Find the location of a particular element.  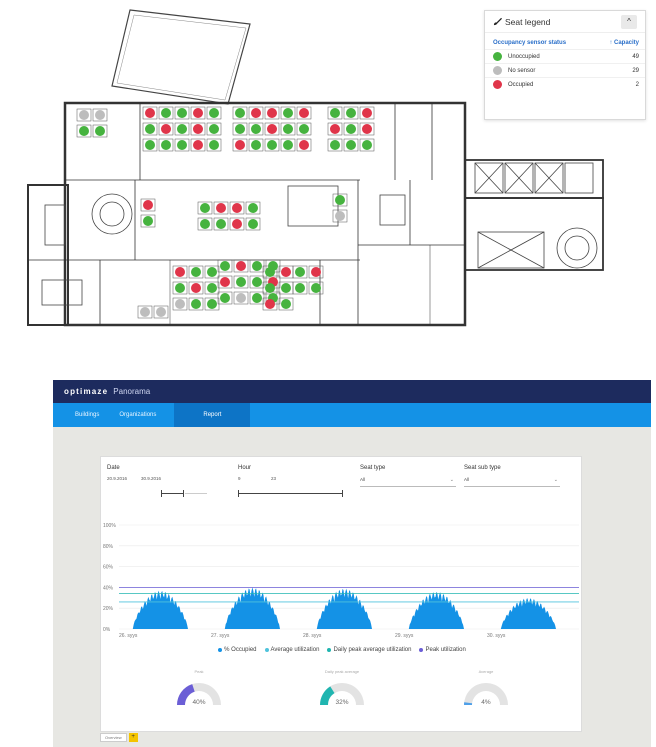

page-tab-overview: Overview is located at coordinates (113, 737).